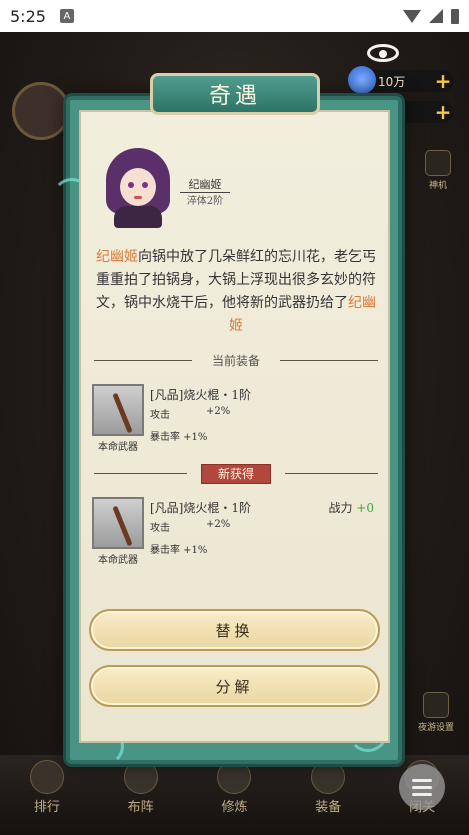  Describe the element at coordinates (46, 777) in the screenshot. I see `rank-icon` at that location.